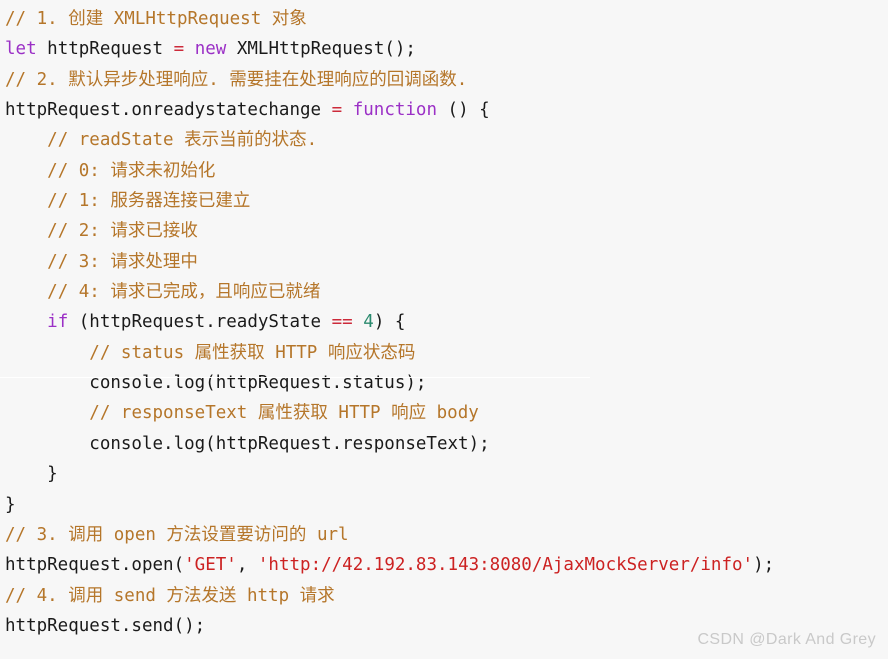 The height and width of the screenshot is (659, 888). I want to click on code-token-comment: // status 属性获取 HTTP 响应状态码, so click(252, 352).